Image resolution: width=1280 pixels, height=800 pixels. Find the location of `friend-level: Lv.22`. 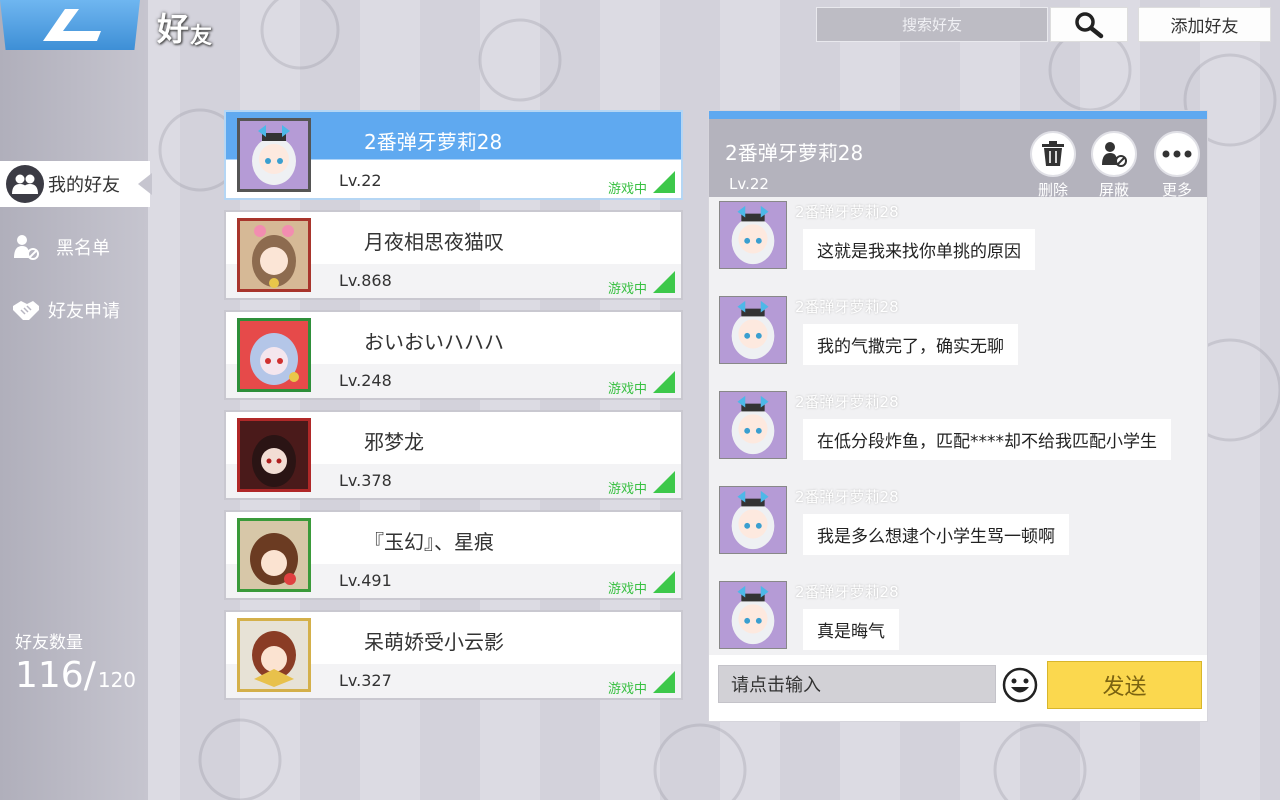

friend-level: Lv.22 is located at coordinates (360, 180).